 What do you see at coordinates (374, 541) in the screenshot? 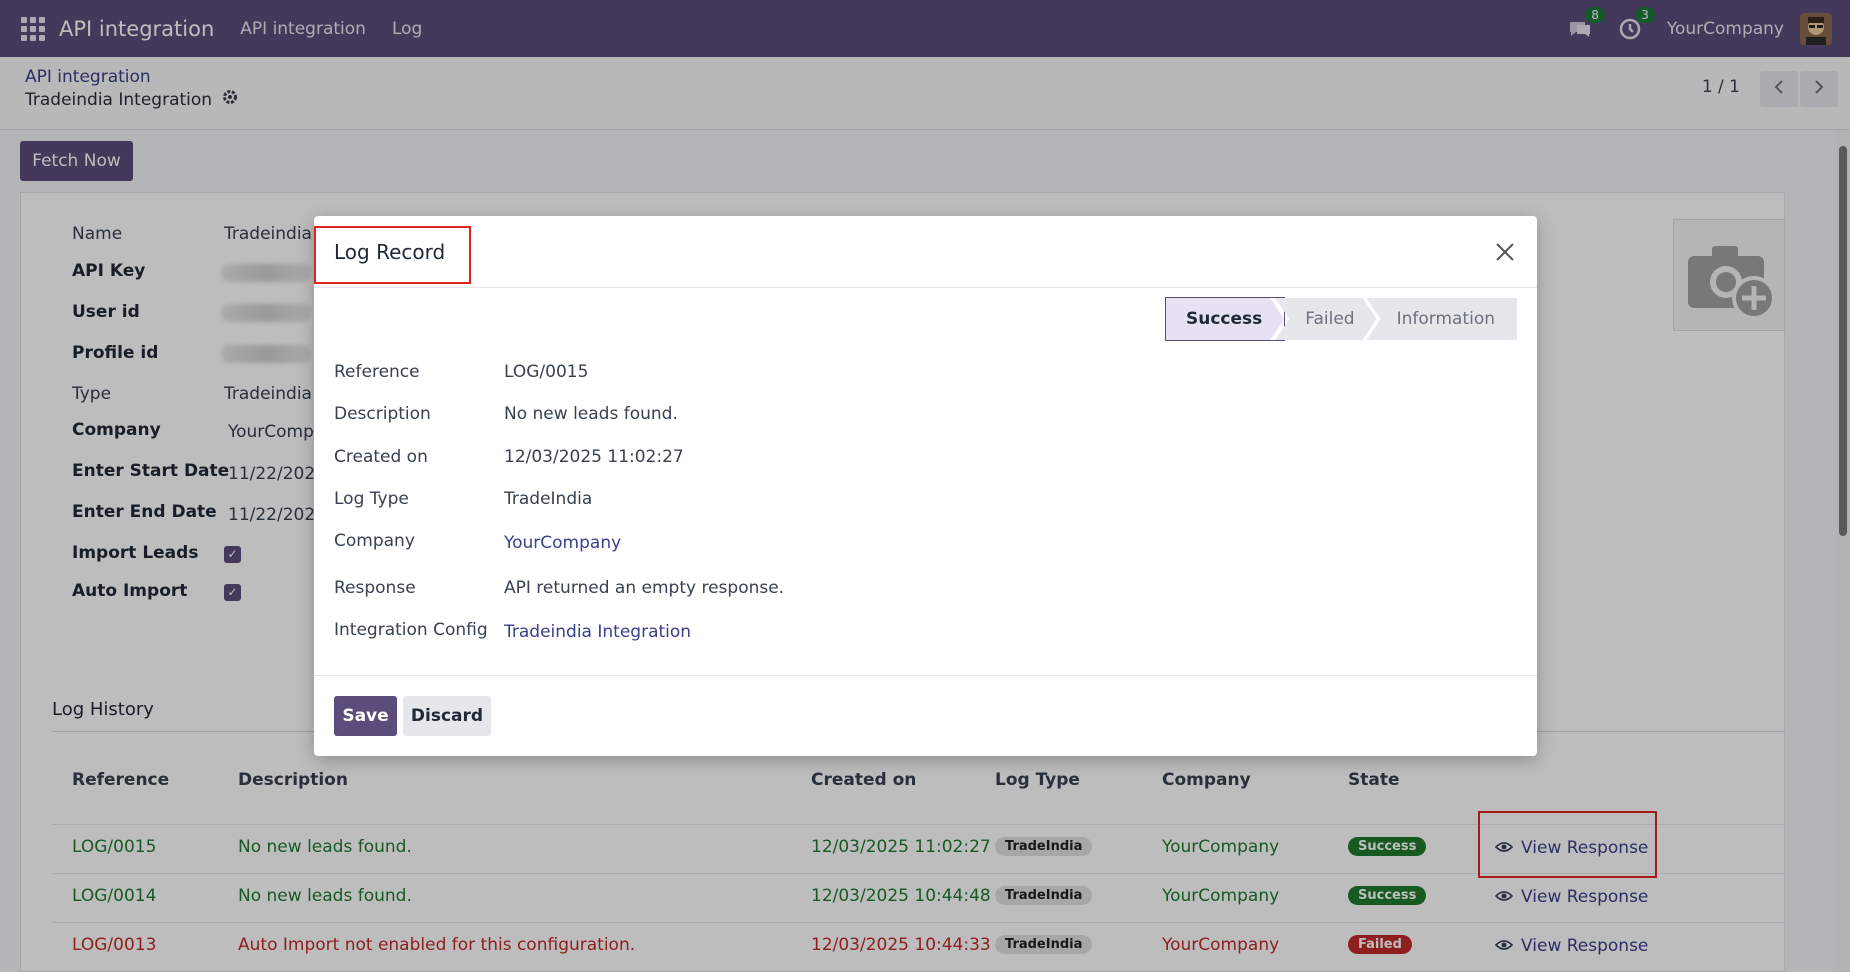
I see `company-label: Company` at bounding box center [374, 541].